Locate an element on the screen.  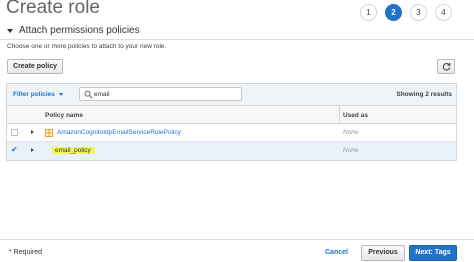
search-box is located at coordinates (160, 94).